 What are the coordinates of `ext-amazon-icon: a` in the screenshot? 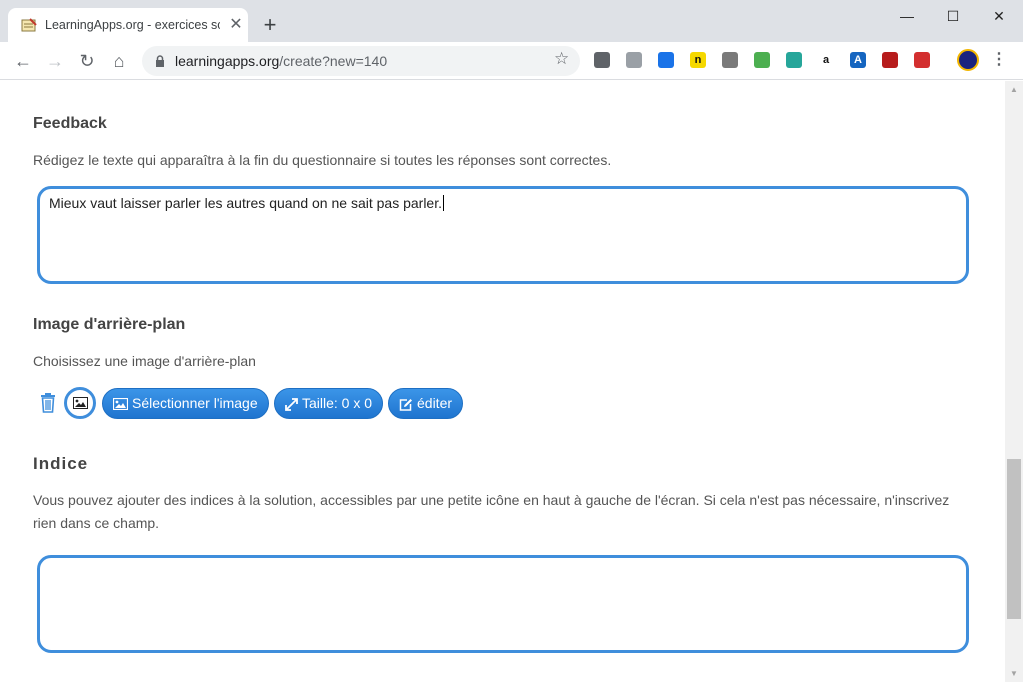 It's located at (826, 60).